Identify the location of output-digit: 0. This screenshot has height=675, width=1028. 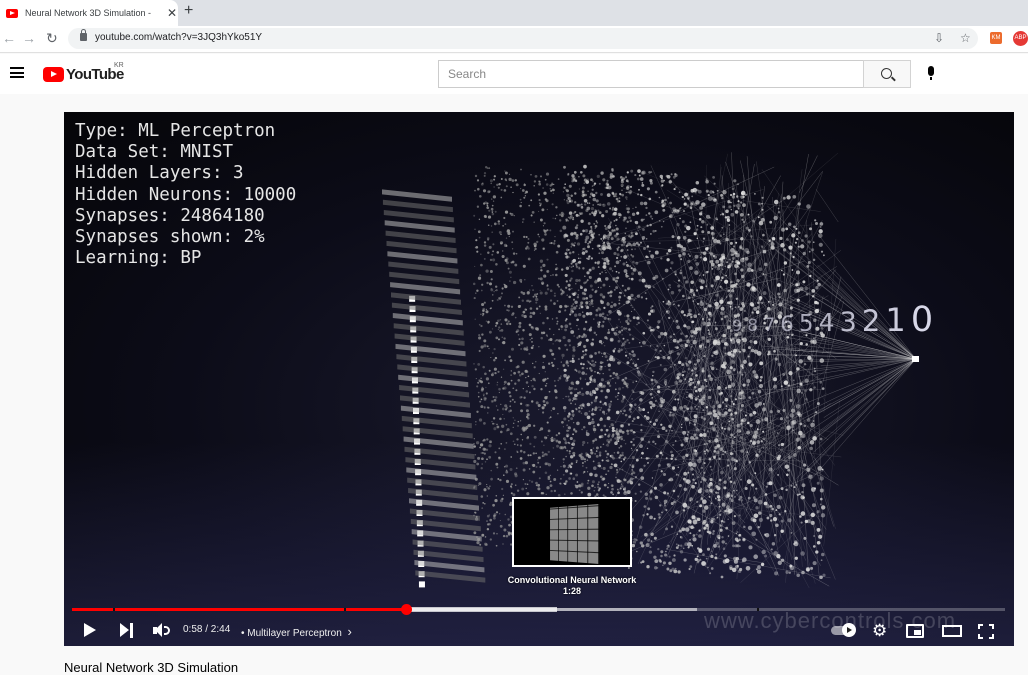
(922, 320).